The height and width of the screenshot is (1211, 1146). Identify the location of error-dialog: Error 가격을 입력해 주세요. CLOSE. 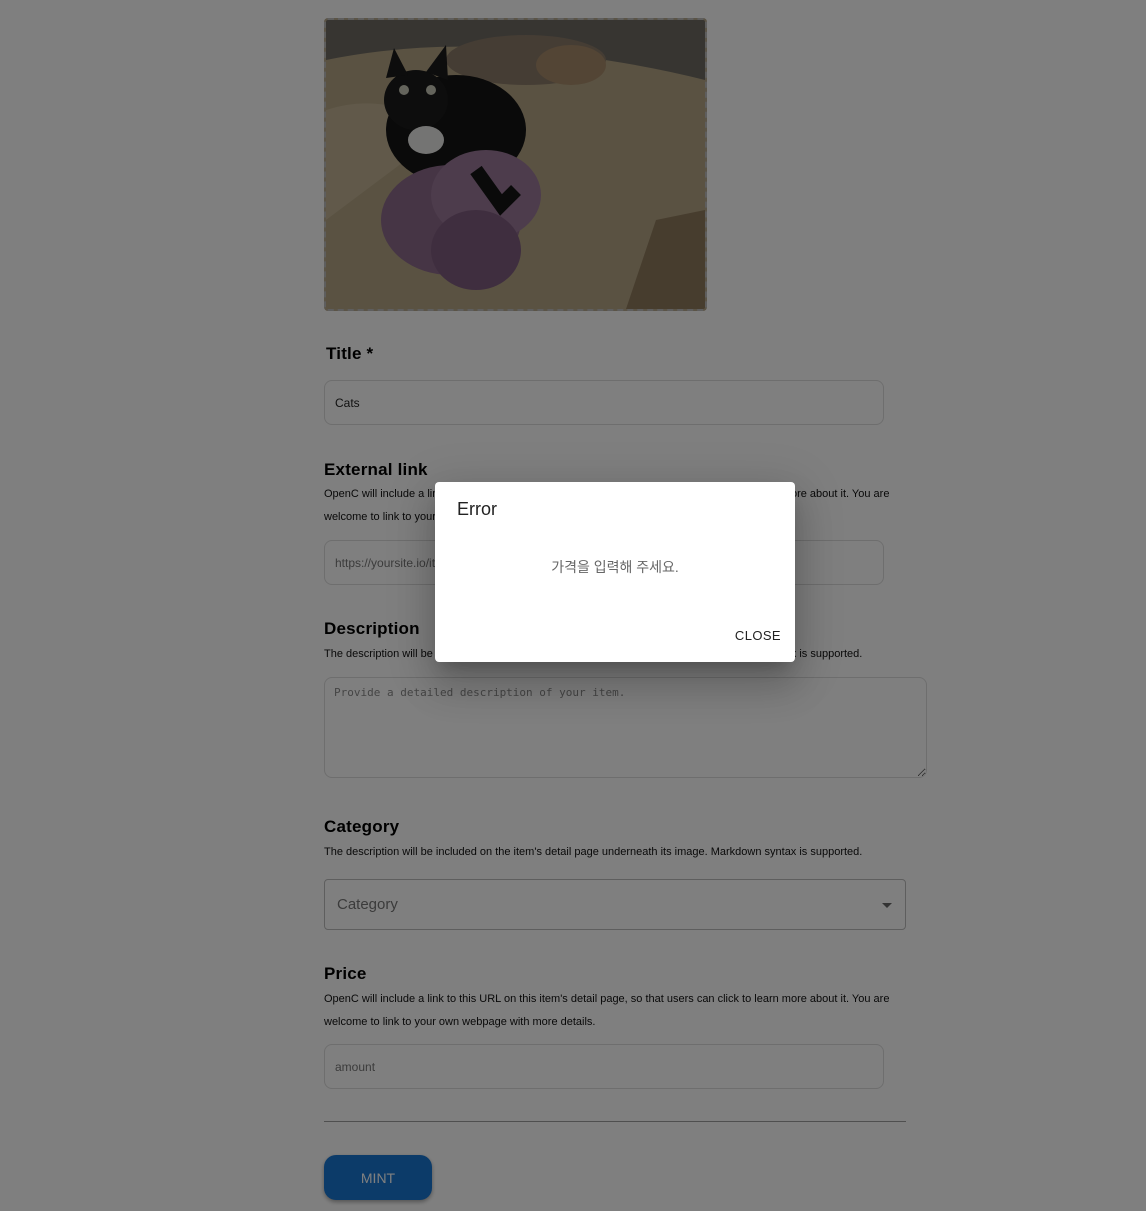
(615, 572).